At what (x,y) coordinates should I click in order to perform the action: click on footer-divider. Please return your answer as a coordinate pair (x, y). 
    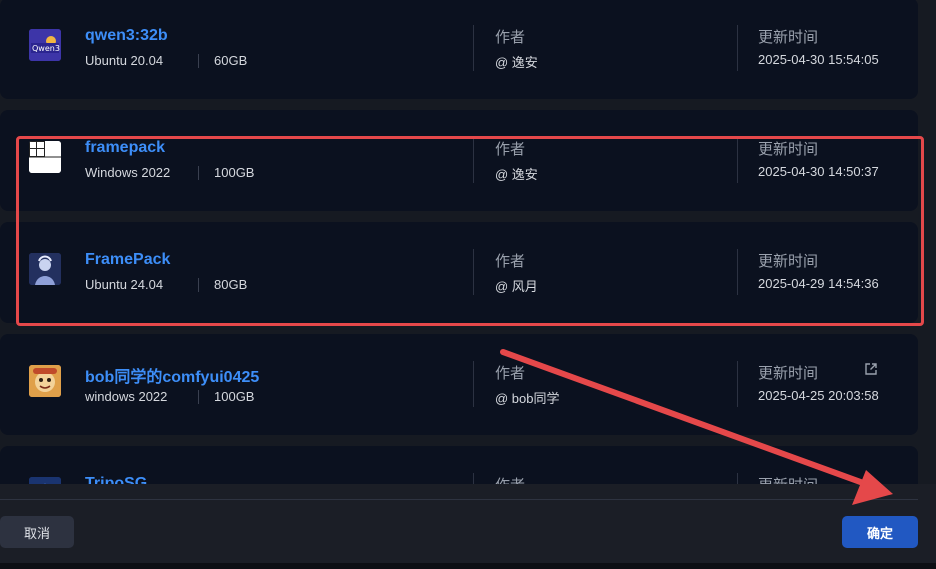
    Looking at the image, I should click on (459, 499).